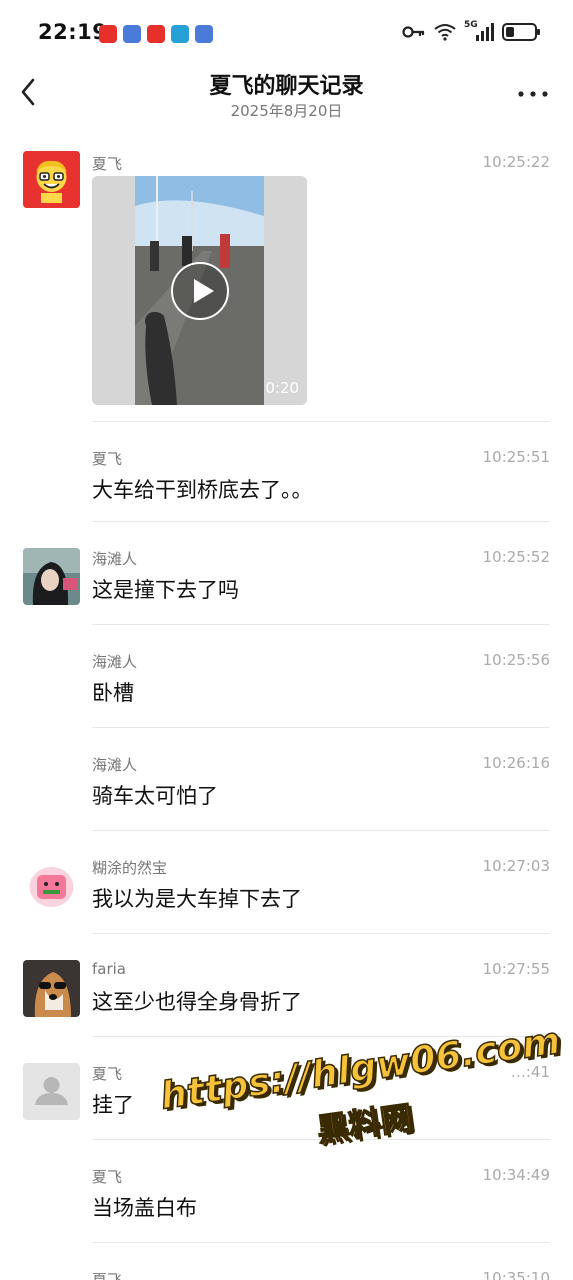  I want to click on message-item: 夏飞 …:41 挂了, so click(286, 1088).